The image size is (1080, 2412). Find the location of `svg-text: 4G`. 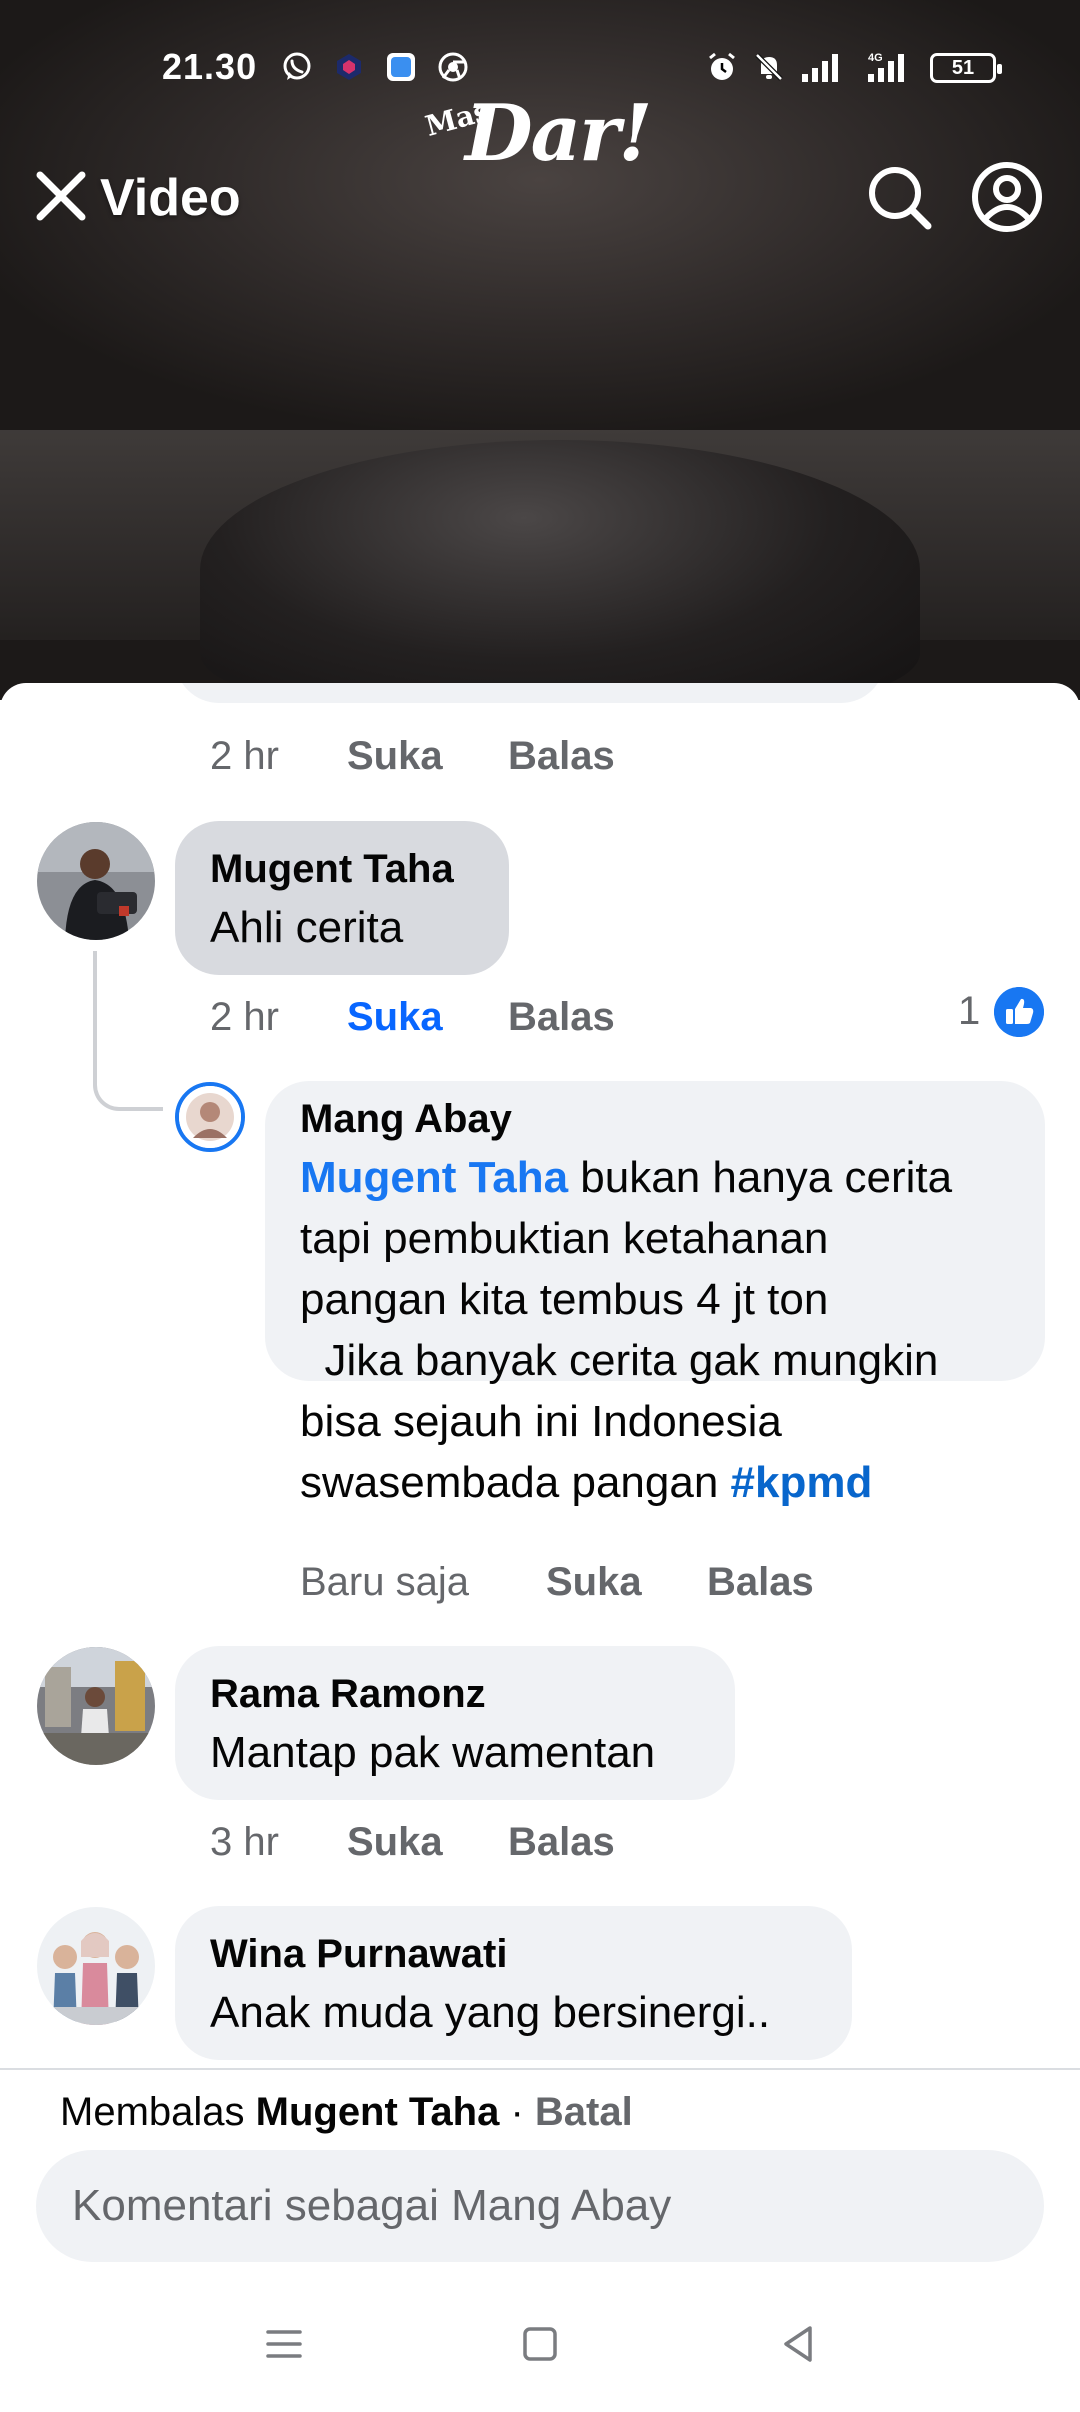

svg-text: 4G is located at coordinates (875, 58).